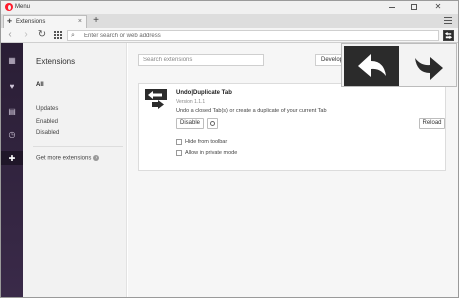 The width and height of the screenshot is (459, 298). I want to click on extension-toolbar-icon, so click(448, 35).